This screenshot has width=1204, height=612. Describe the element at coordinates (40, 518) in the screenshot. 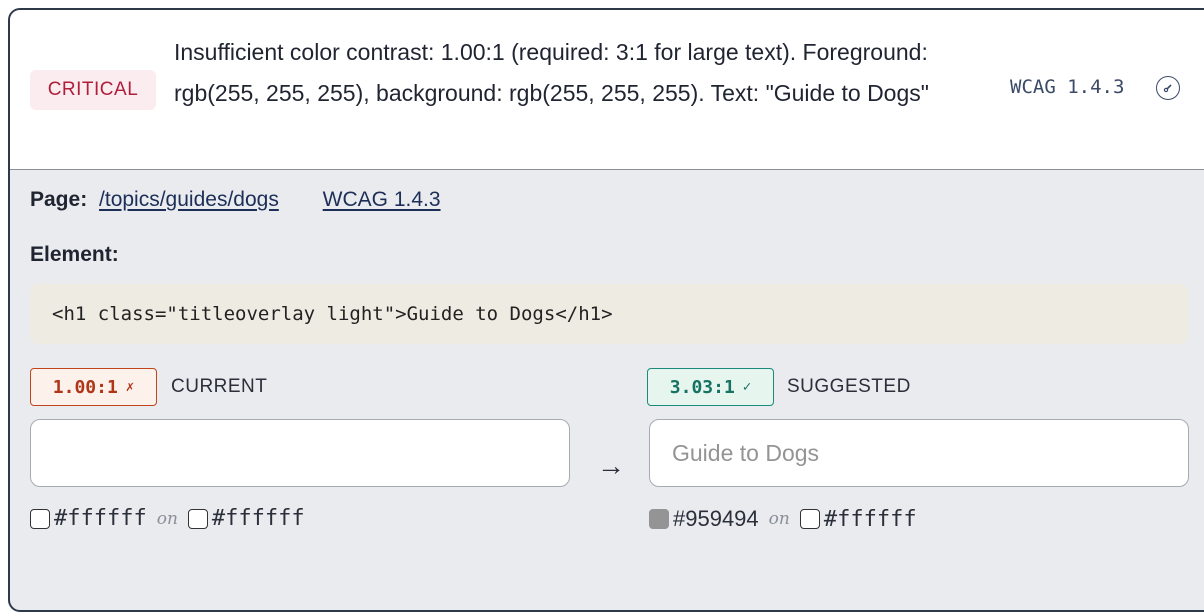

I see `current-fg-swatch` at that location.